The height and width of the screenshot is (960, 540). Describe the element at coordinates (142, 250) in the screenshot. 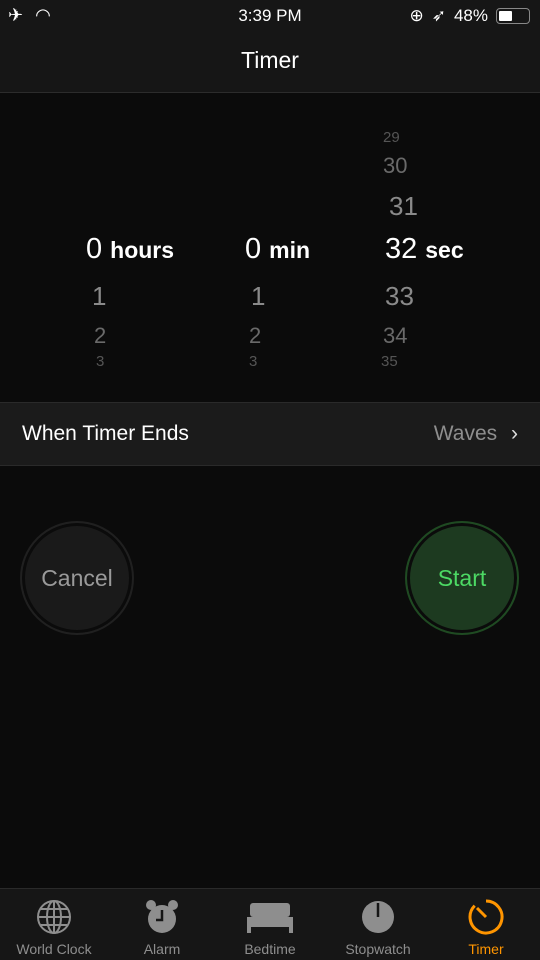

I see `hours-unit: hours` at that location.